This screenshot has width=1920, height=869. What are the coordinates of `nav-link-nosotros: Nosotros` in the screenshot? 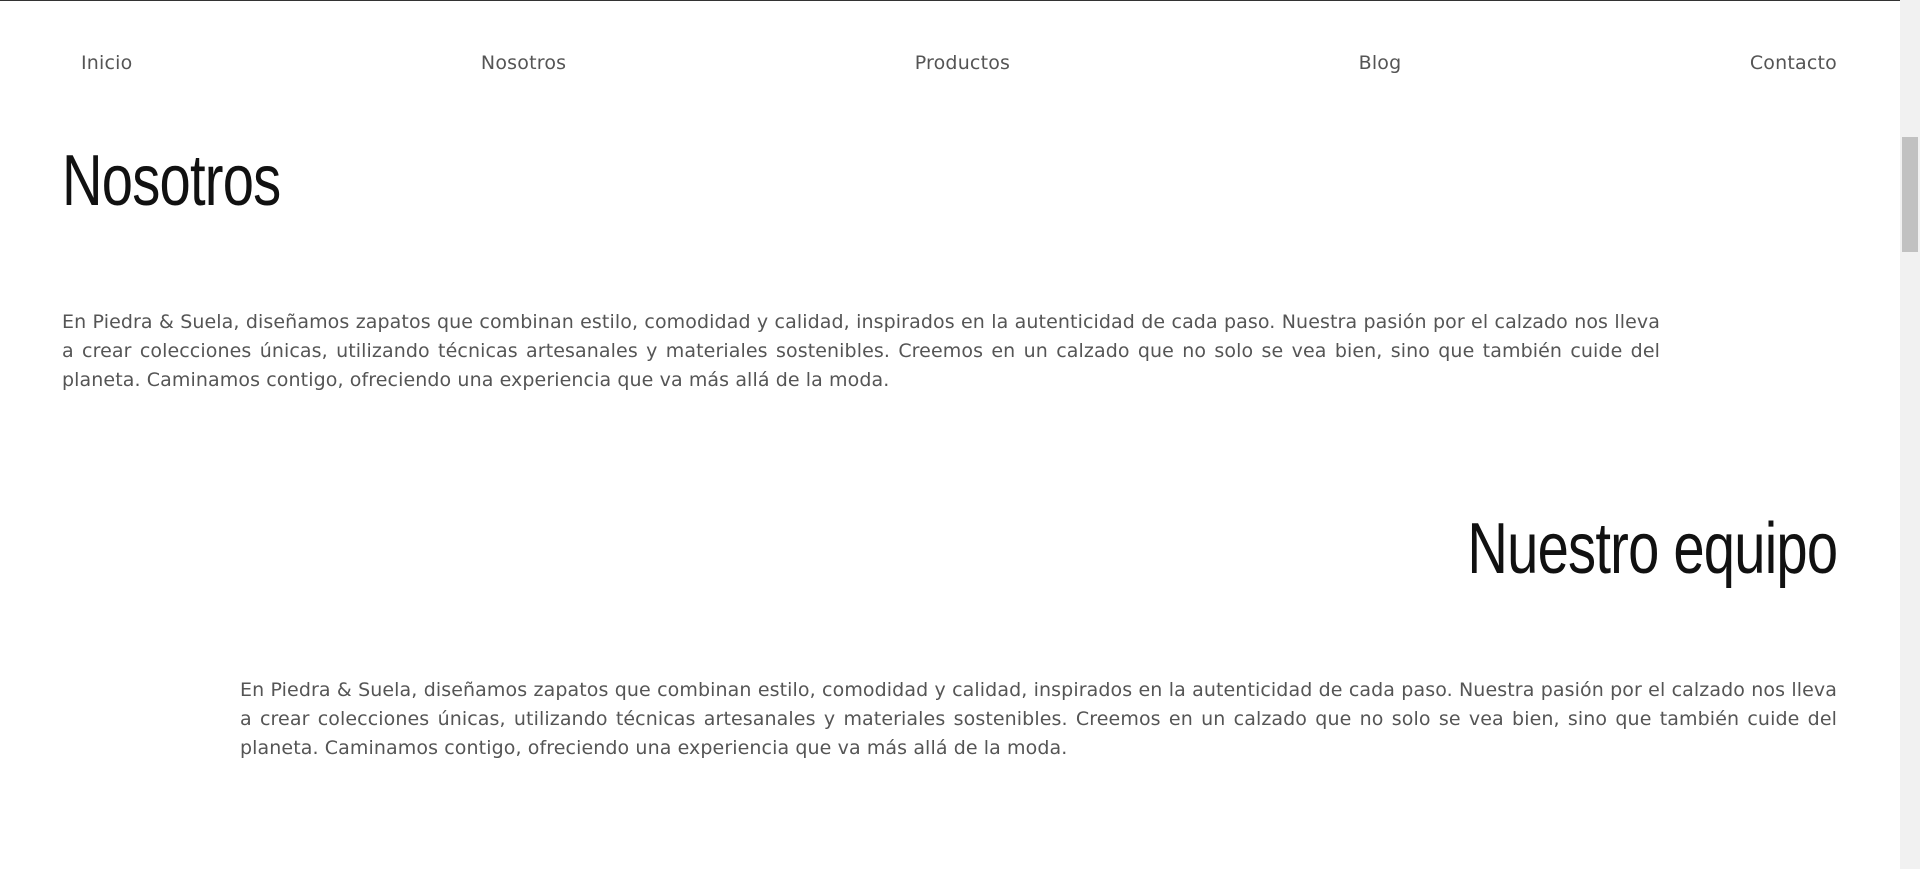 It's located at (523, 63).